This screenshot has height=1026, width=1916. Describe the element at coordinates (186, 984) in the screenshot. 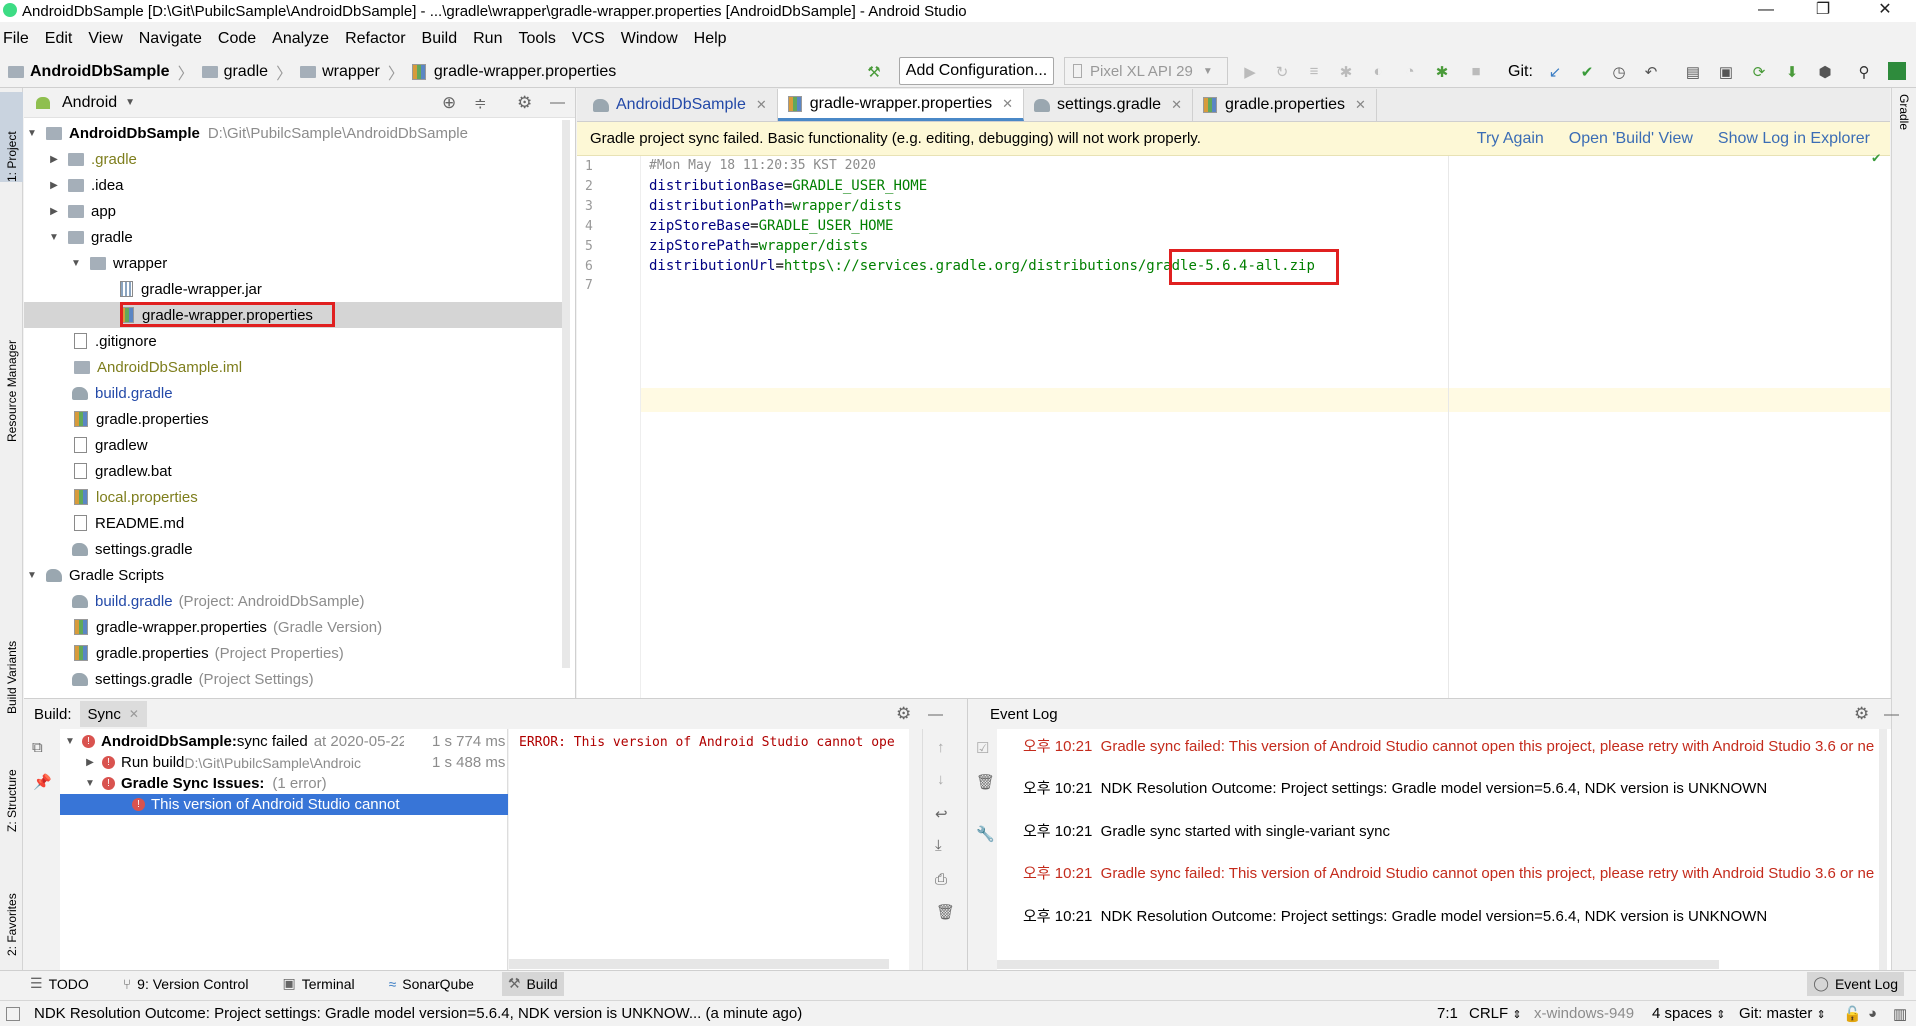

I see `version-control-tool-button: ⑂ 9: Version Control` at that location.